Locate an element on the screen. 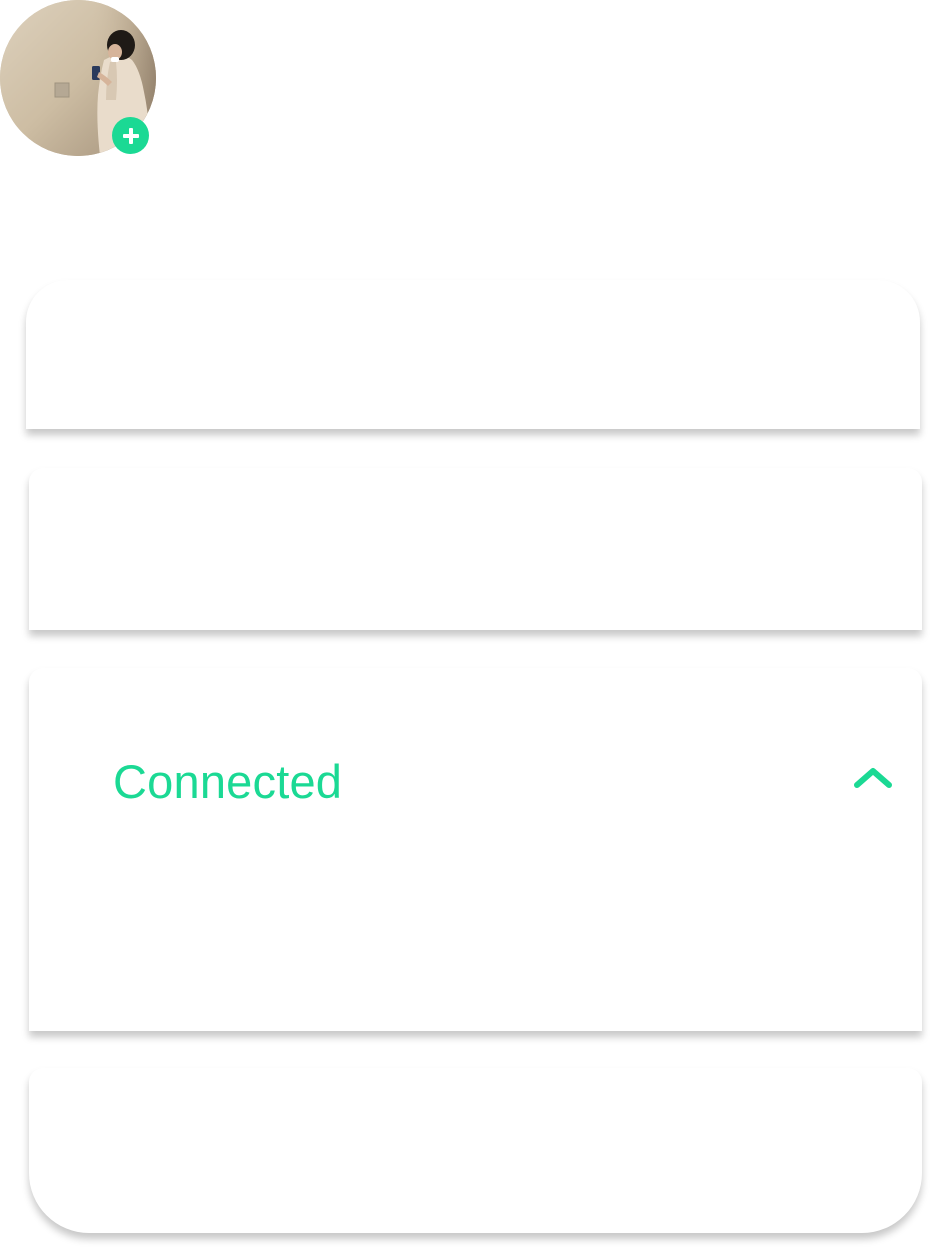 The height and width of the screenshot is (1257, 935). chevron-up-icon is located at coordinates (873, 778).